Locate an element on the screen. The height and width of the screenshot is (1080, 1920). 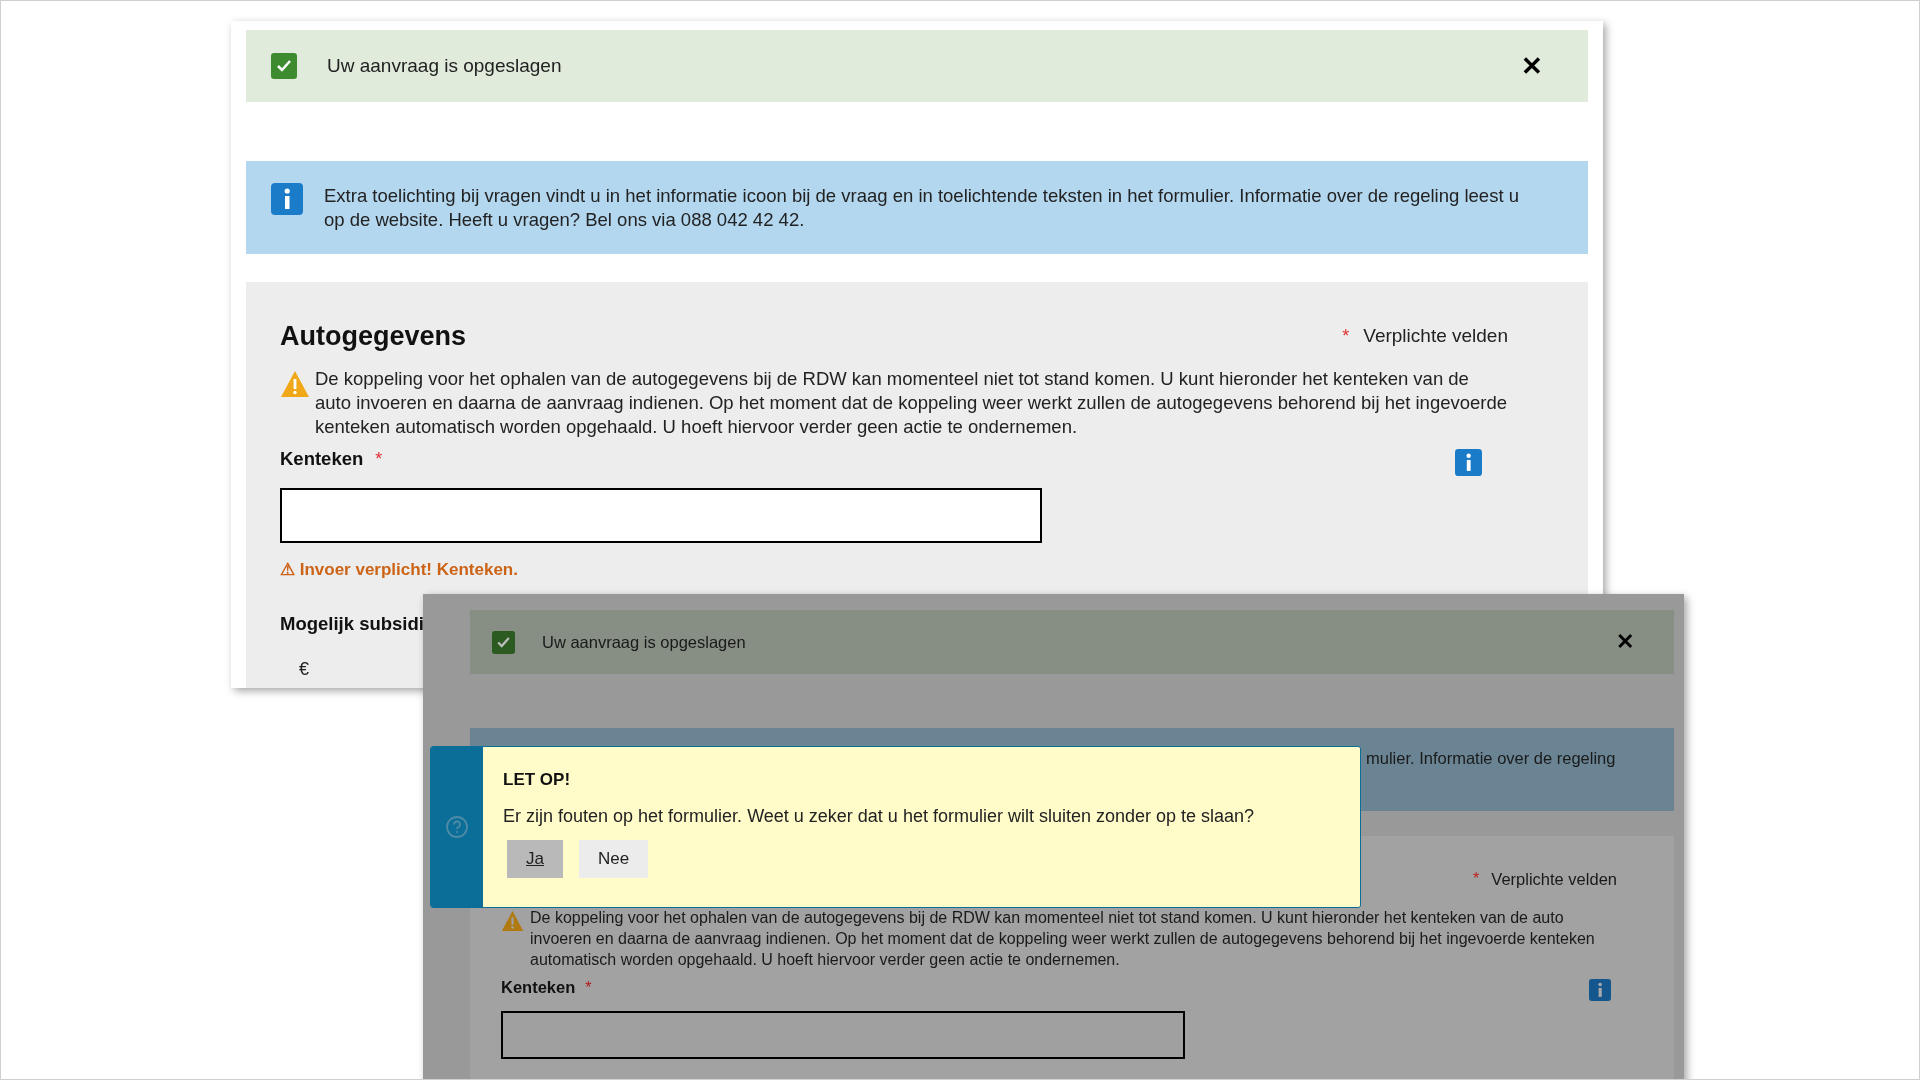
info-text: Extra toelichting bij vragen vindt u in het informatie icoon bij de vraag en in toelichtende teksten in het formulier. Informatie over de regeling leest u op de website. Heeft u vragen? Bel ons via 088 042 42 42. is located at coordinates (922, 207).